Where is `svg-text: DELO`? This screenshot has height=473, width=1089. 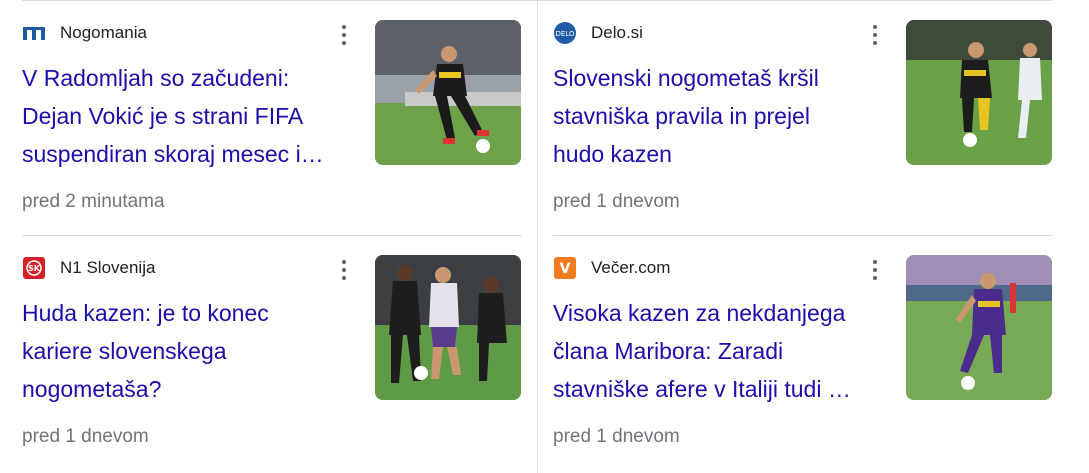
svg-text: DELO is located at coordinates (565, 34).